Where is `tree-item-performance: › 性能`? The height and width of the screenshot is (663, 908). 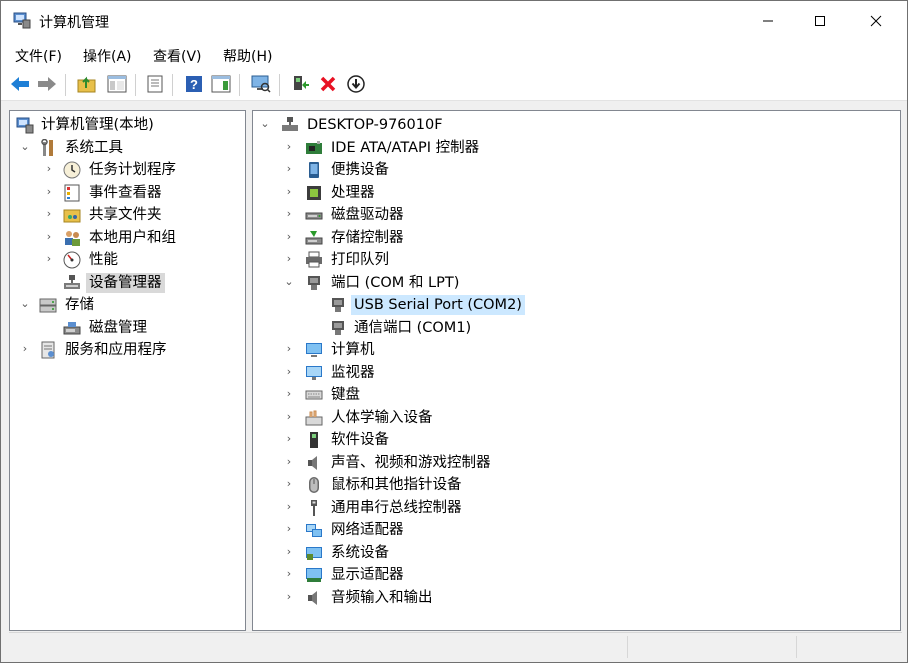 tree-item-performance: › 性能 is located at coordinates (127, 260).